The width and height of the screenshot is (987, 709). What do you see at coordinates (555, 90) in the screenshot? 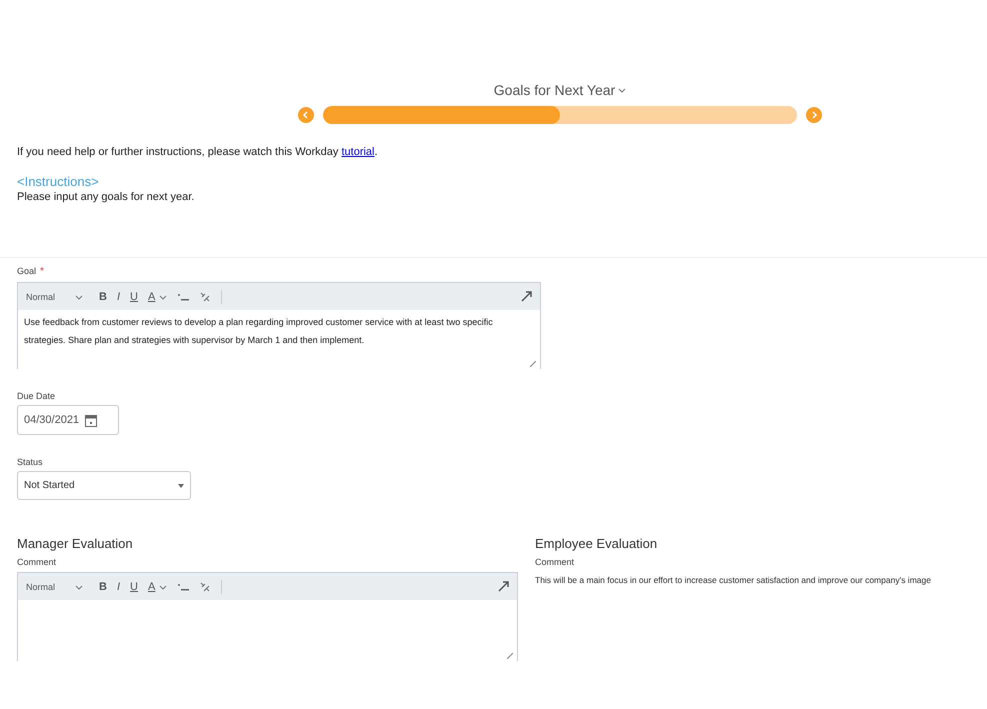
I see `step-title: Goals for Next Year` at bounding box center [555, 90].